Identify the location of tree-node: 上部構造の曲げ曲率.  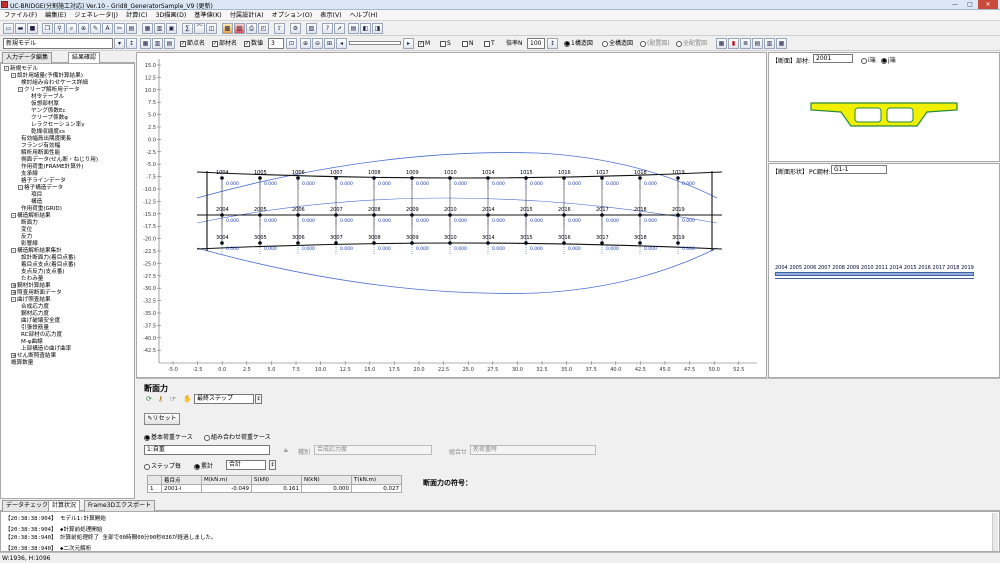
(46, 349).